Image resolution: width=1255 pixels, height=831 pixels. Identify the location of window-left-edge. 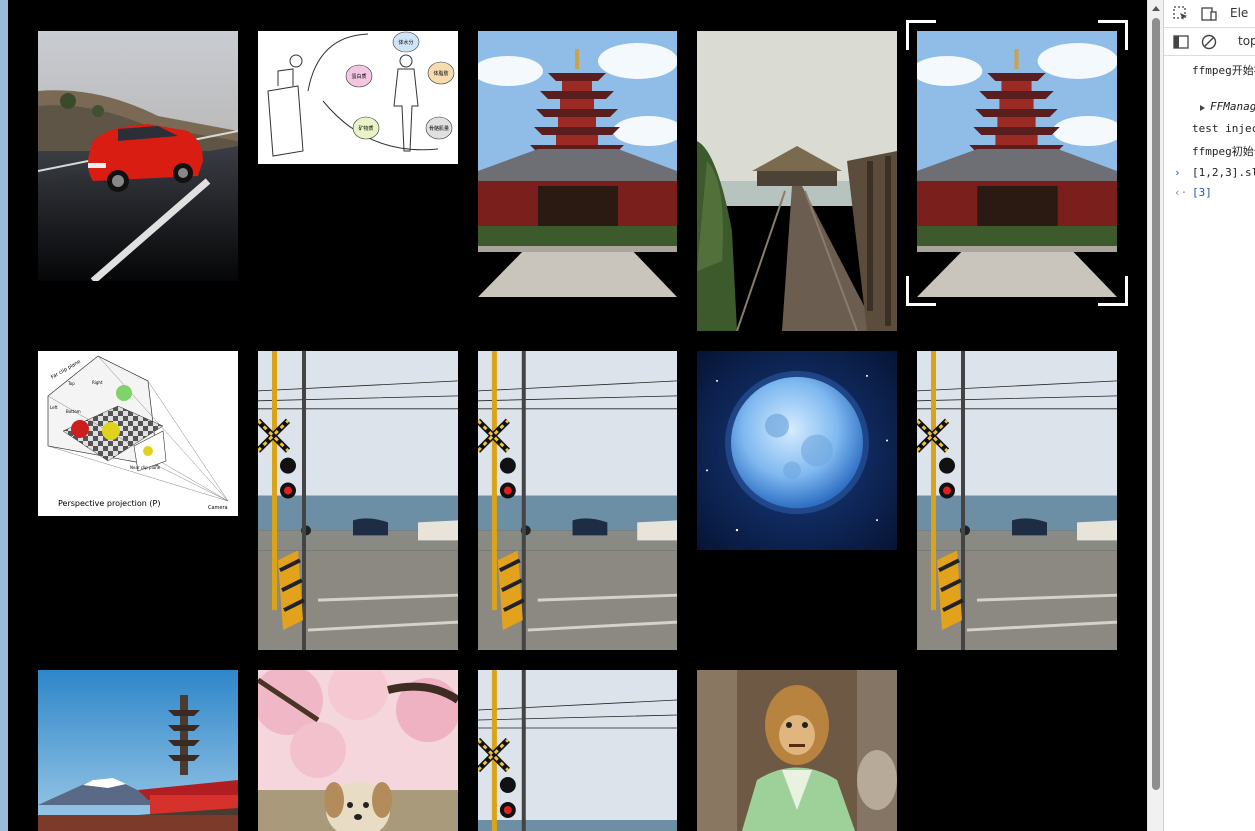
(4, 415).